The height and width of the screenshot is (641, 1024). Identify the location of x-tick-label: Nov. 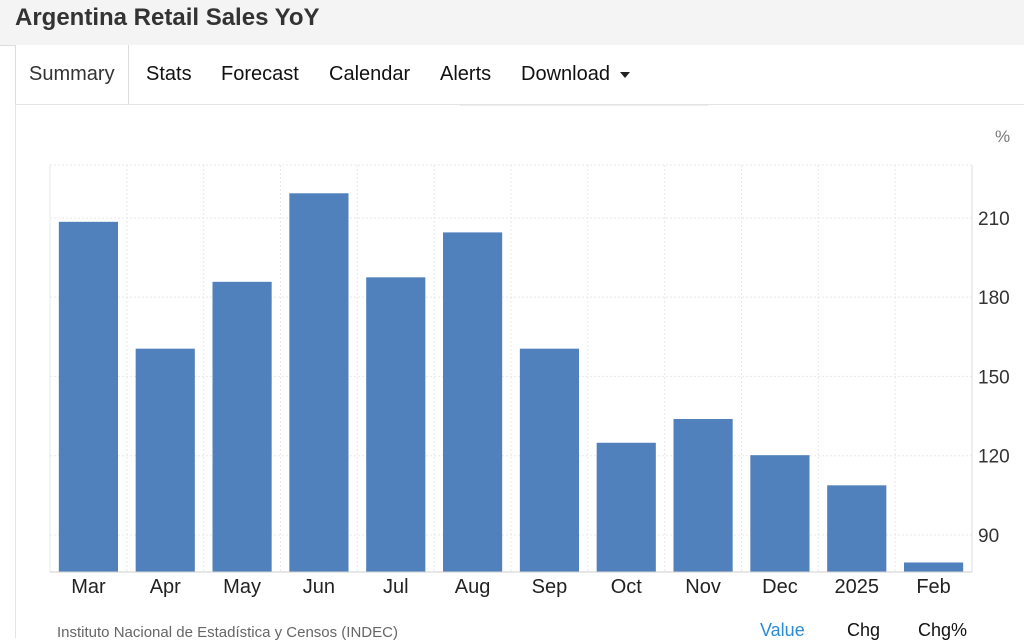
(703, 587).